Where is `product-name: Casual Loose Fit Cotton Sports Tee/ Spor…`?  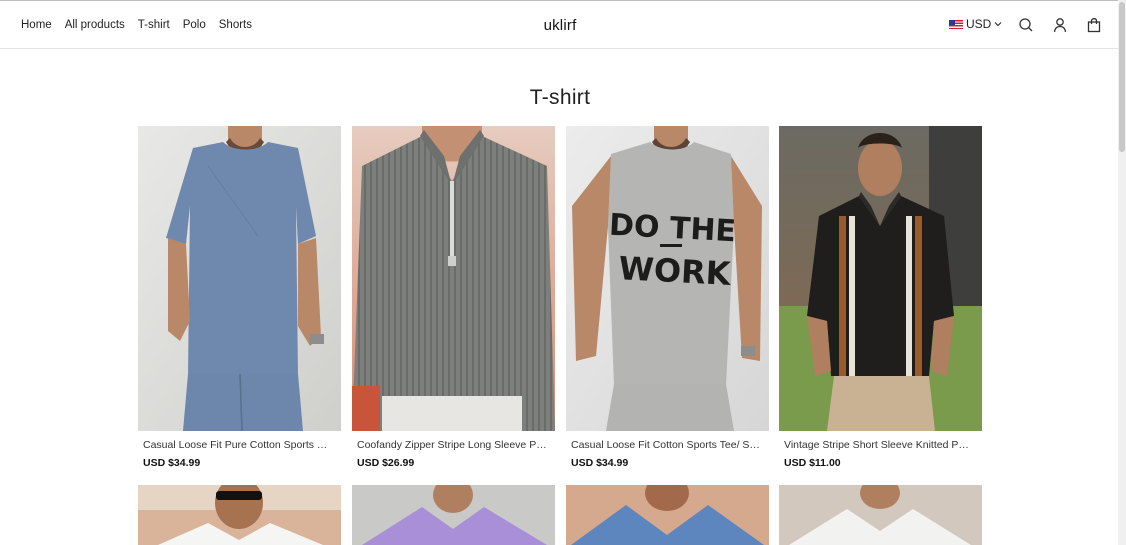 product-name: Casual Loose Fit Cotton Sports Tee/ Spor… is located at coordinates (666, 445).